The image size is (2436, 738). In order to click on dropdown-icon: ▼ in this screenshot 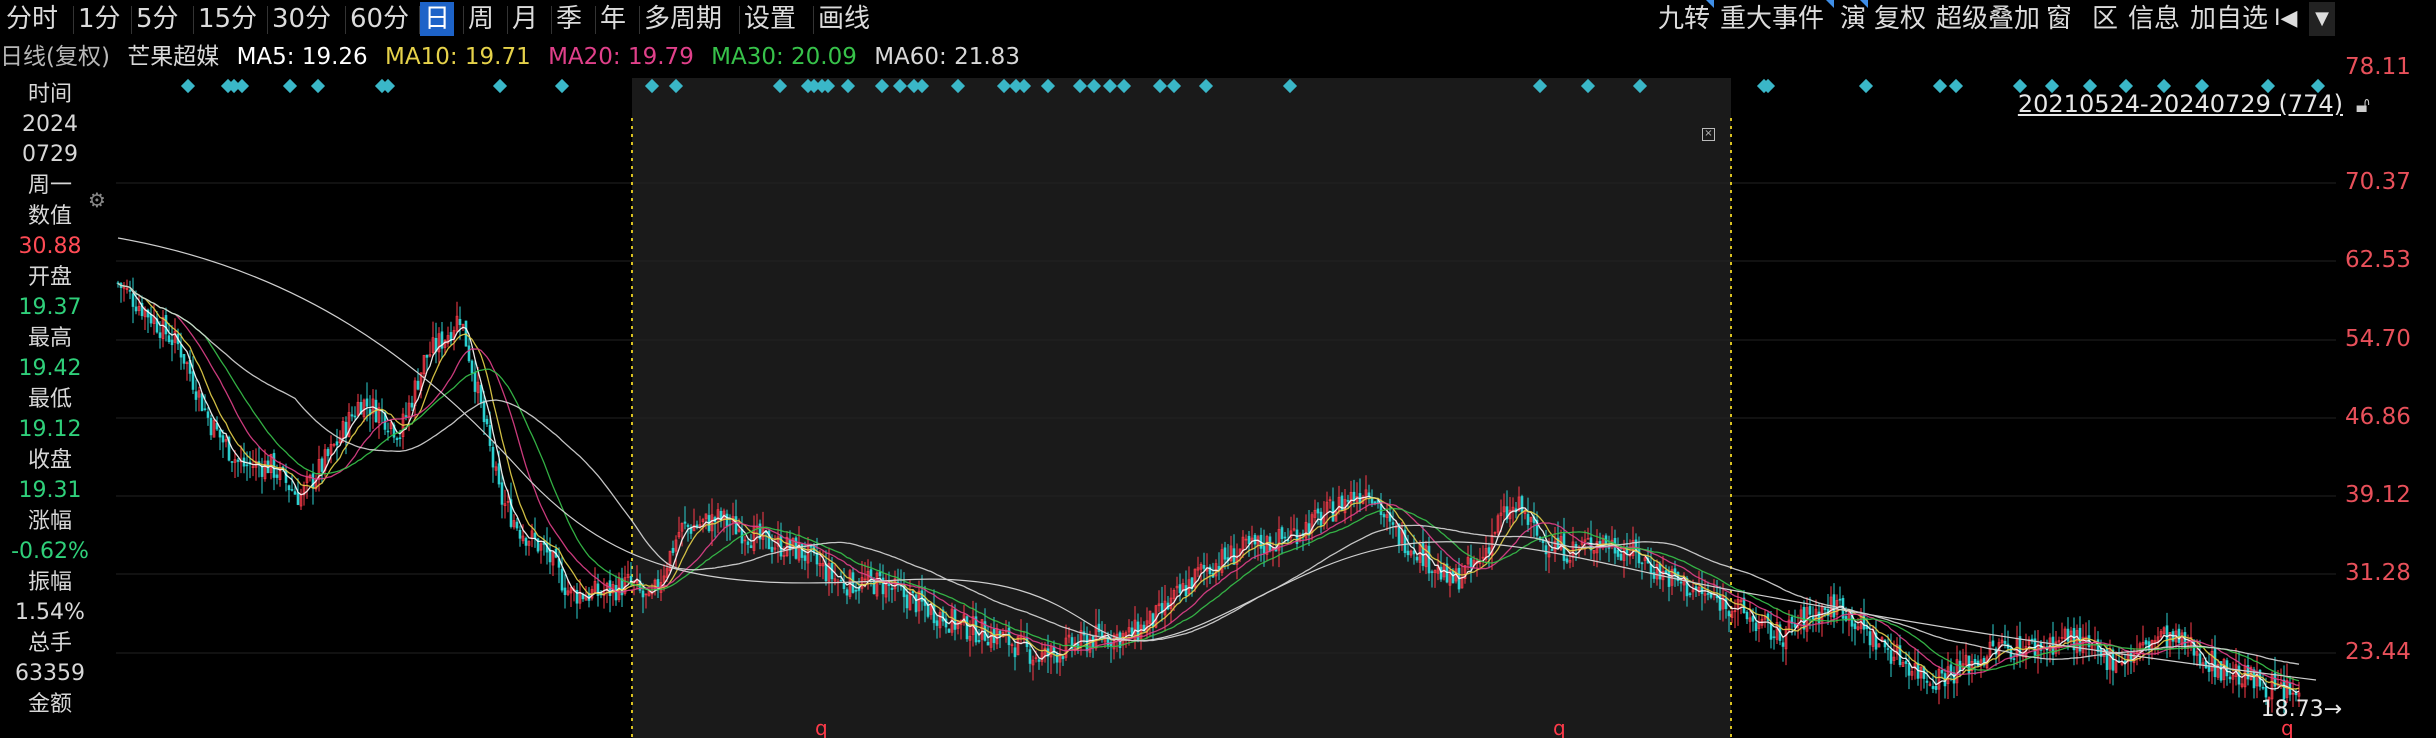, I will do `click(2322, 19)`.